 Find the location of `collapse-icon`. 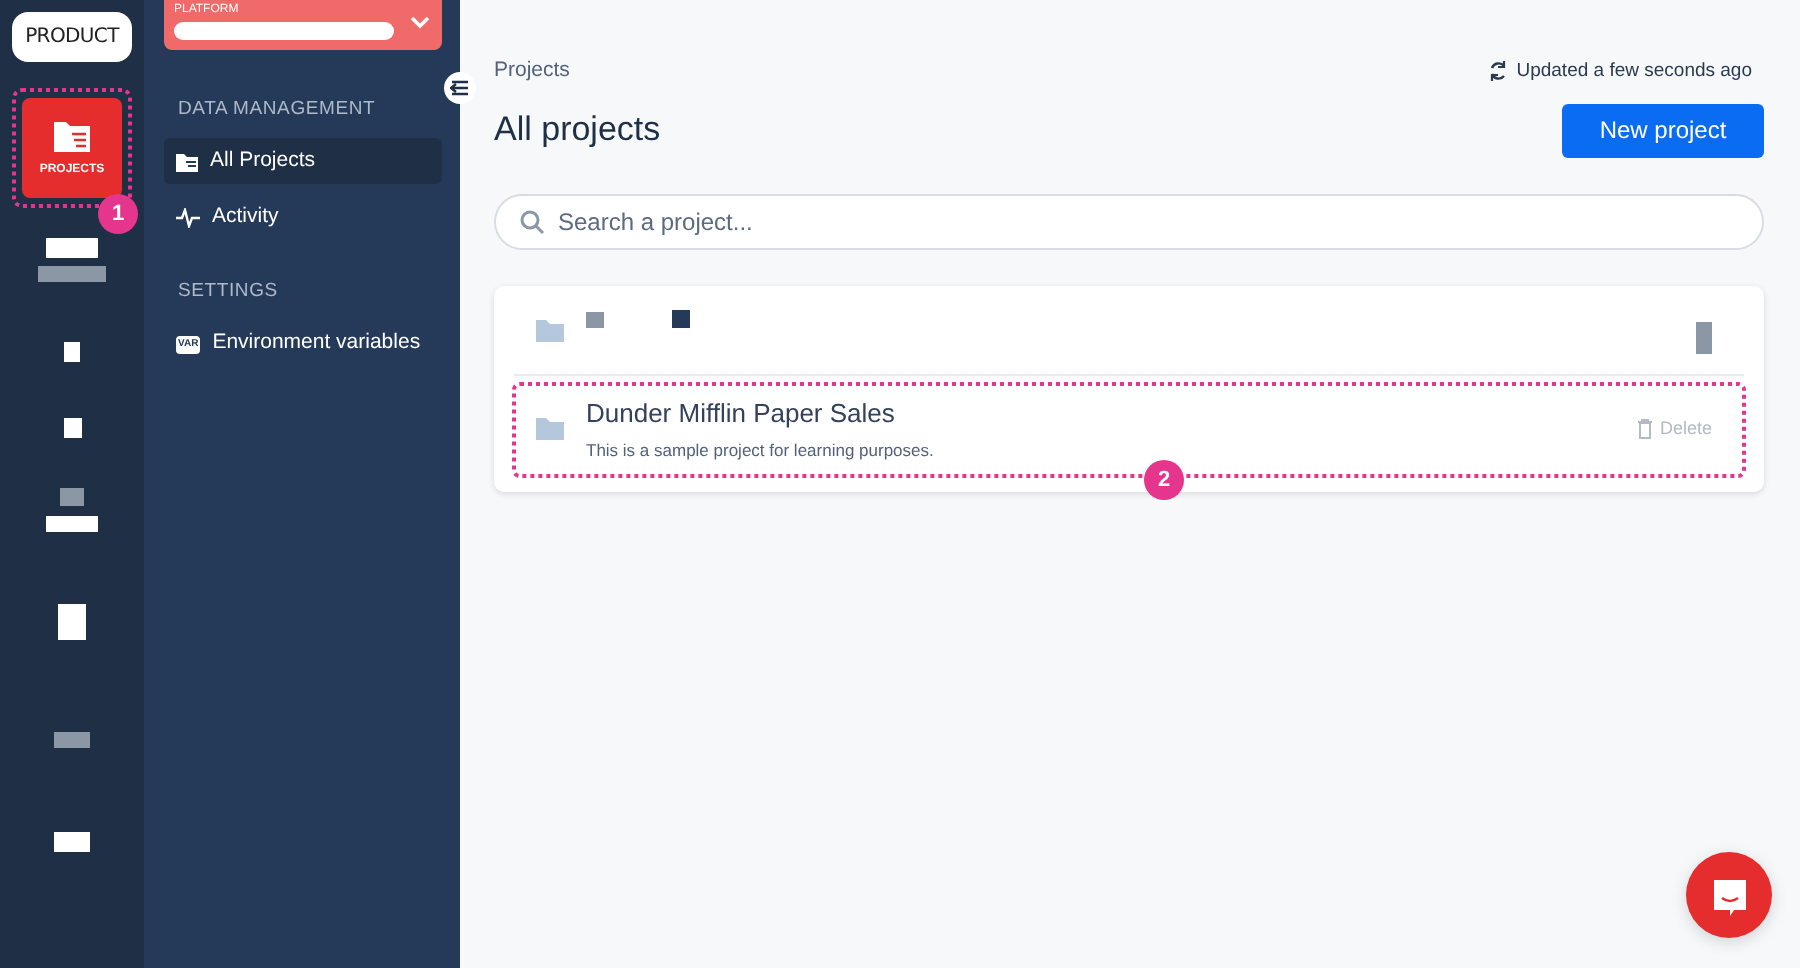

collapse-icon is located at coordinates (460, 88).